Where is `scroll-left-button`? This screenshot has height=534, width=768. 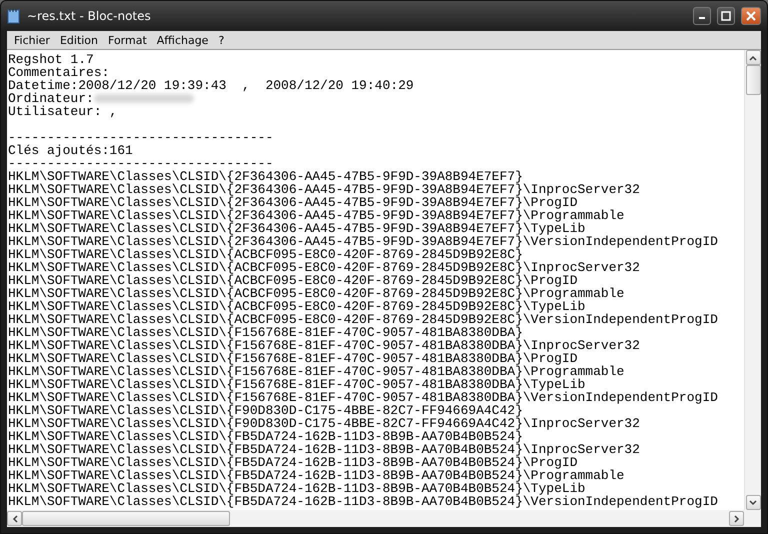 scroll-left-button is located at coordinates (14, 518).